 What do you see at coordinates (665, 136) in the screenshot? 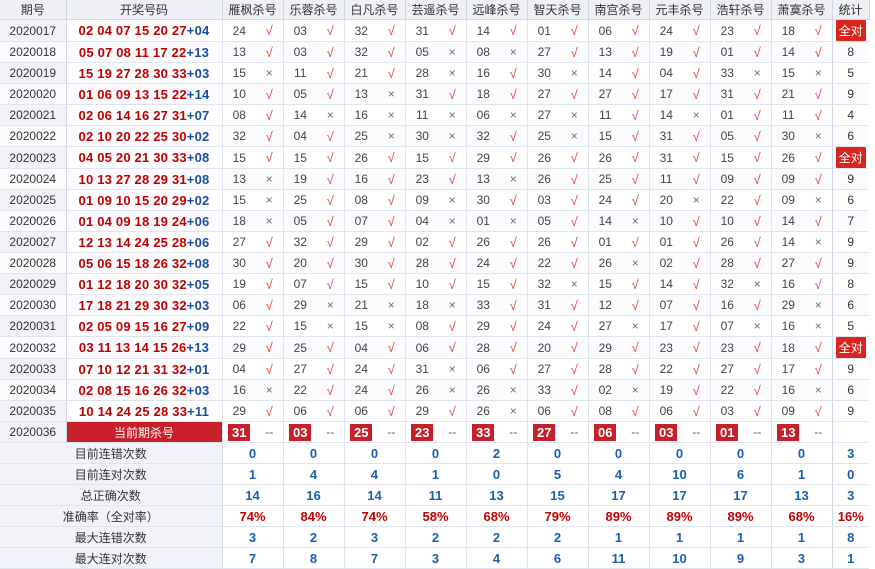
I see `kill-number: 31` at bounding box center [665, 136].